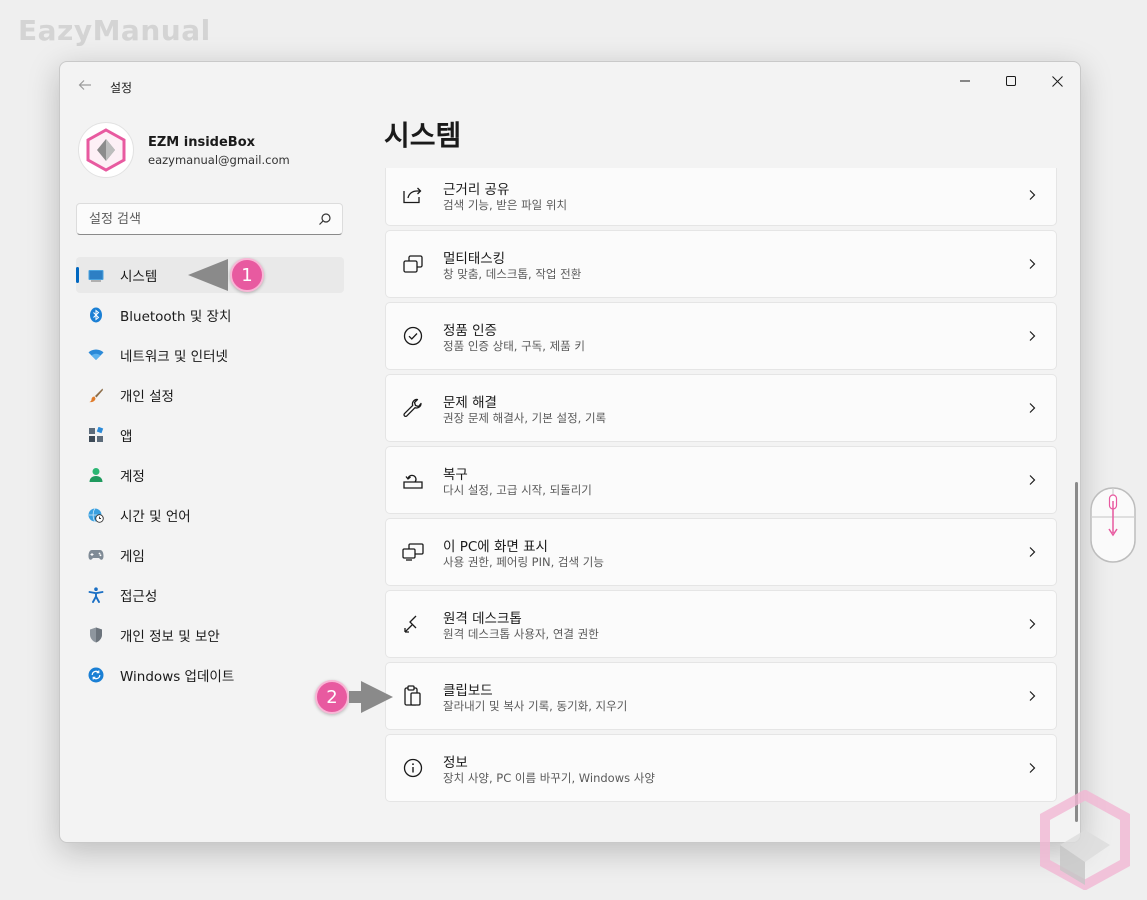 The width and height of the screenshot is (1147, 900). What do you see at coordinates (210, 555) in the screenshot?
I see `sidebar-item-gaming: 게임` at bounding box center [210, 555].